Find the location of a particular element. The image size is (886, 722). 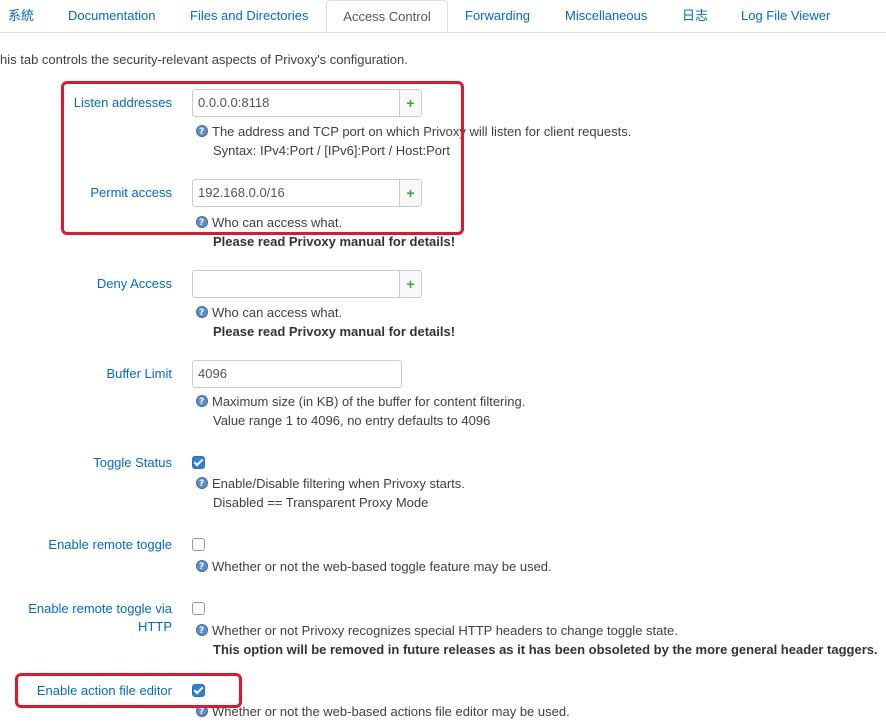

buffer-limit-input: 4096 is located at coordinates (297, 374).